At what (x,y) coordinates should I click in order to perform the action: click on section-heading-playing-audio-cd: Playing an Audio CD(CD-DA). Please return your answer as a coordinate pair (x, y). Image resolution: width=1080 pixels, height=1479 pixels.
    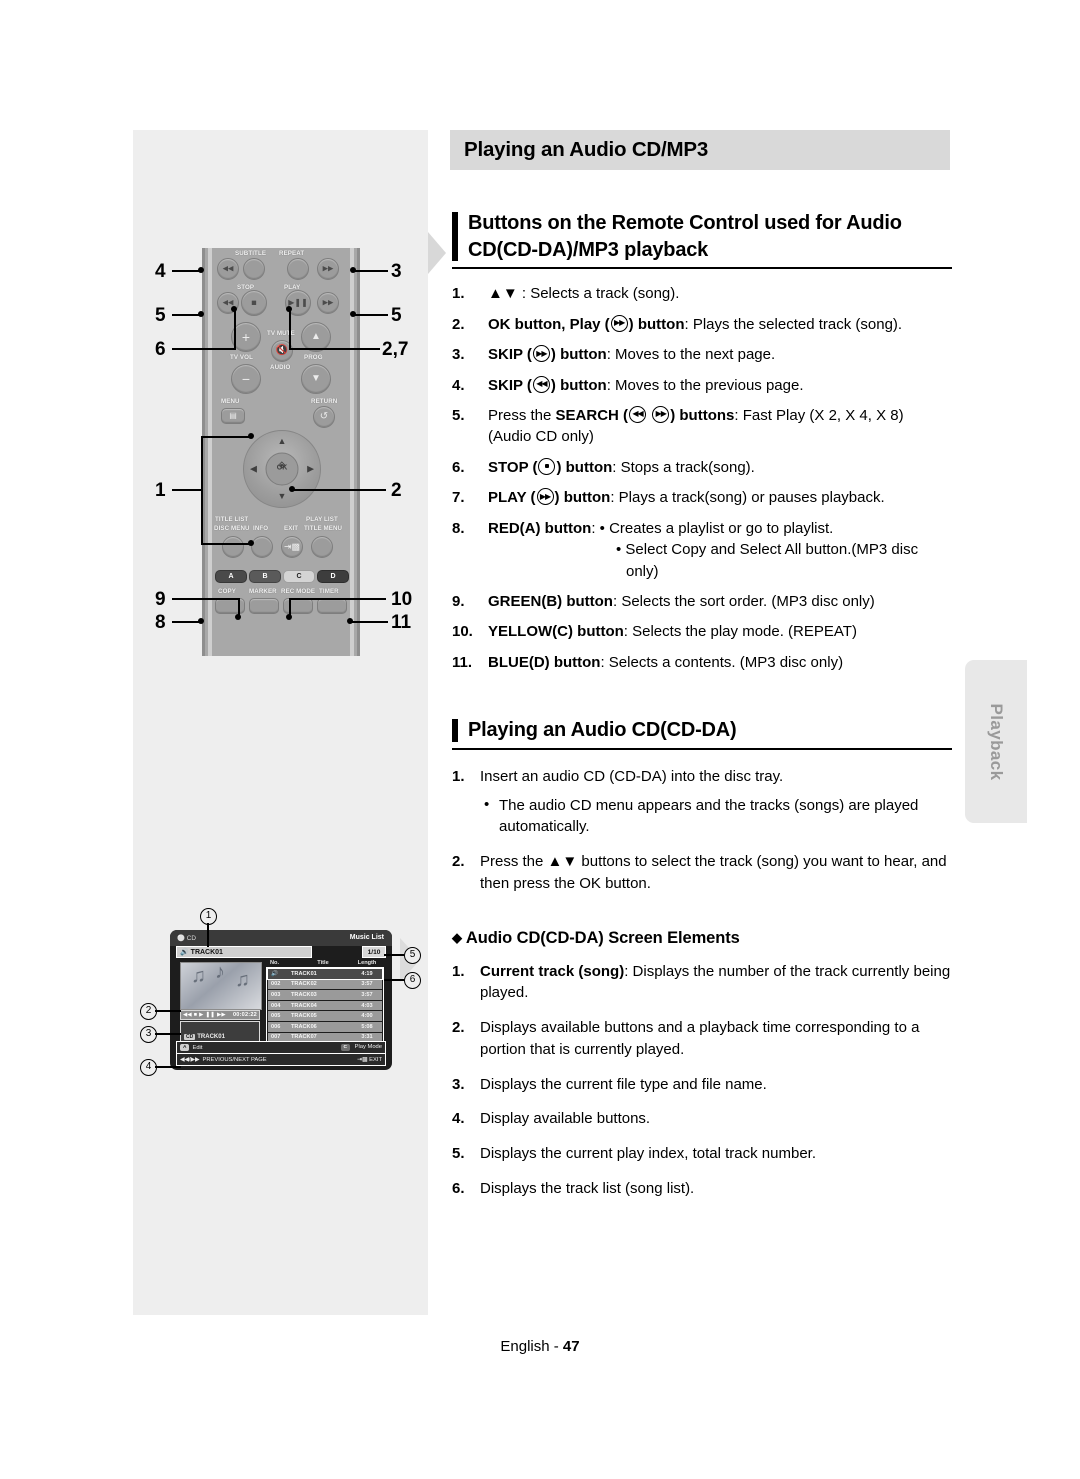
    Looking at the image, I should click on (702, 733).